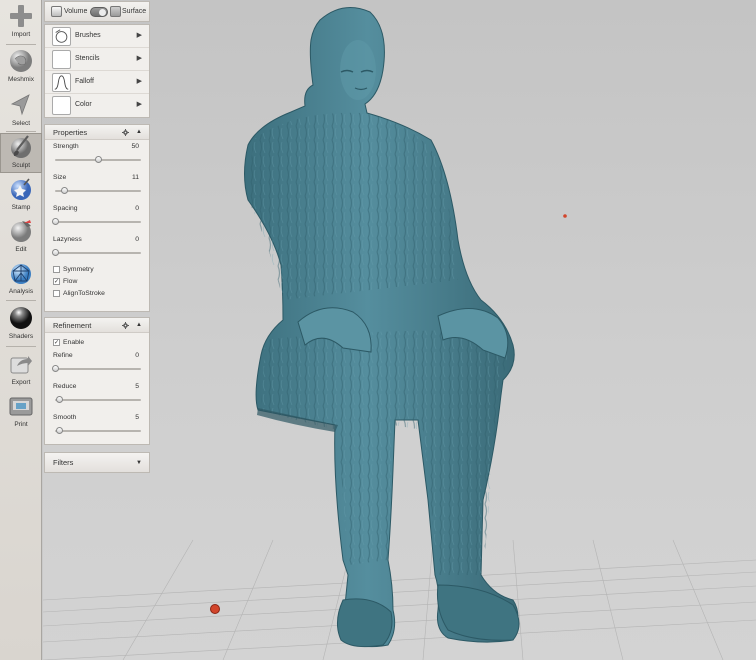 The image size is (756, 660). Describe the element at coordinates (87, 58) in the screenshot. I see `library-row-label: Stencils` at that location.